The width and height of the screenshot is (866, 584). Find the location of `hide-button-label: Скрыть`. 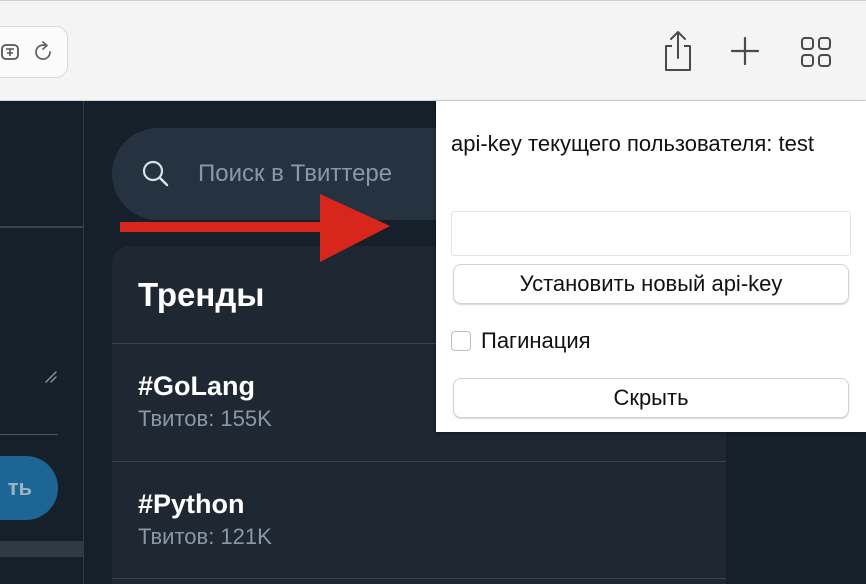

hide-button-label: Скрыть is located at coordinates (651, 397).